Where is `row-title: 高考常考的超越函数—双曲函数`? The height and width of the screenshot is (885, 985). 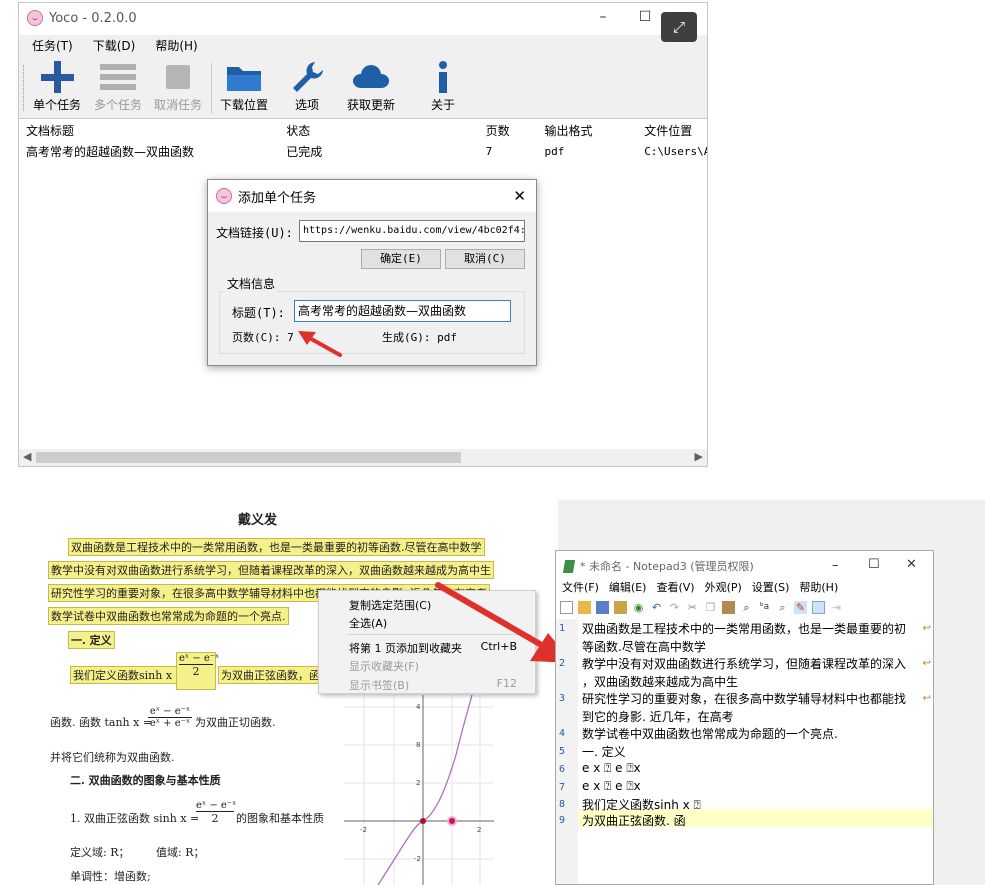
row-title: 高考常考的超越函数—双曲函数 is located at coordinates (110, 152).